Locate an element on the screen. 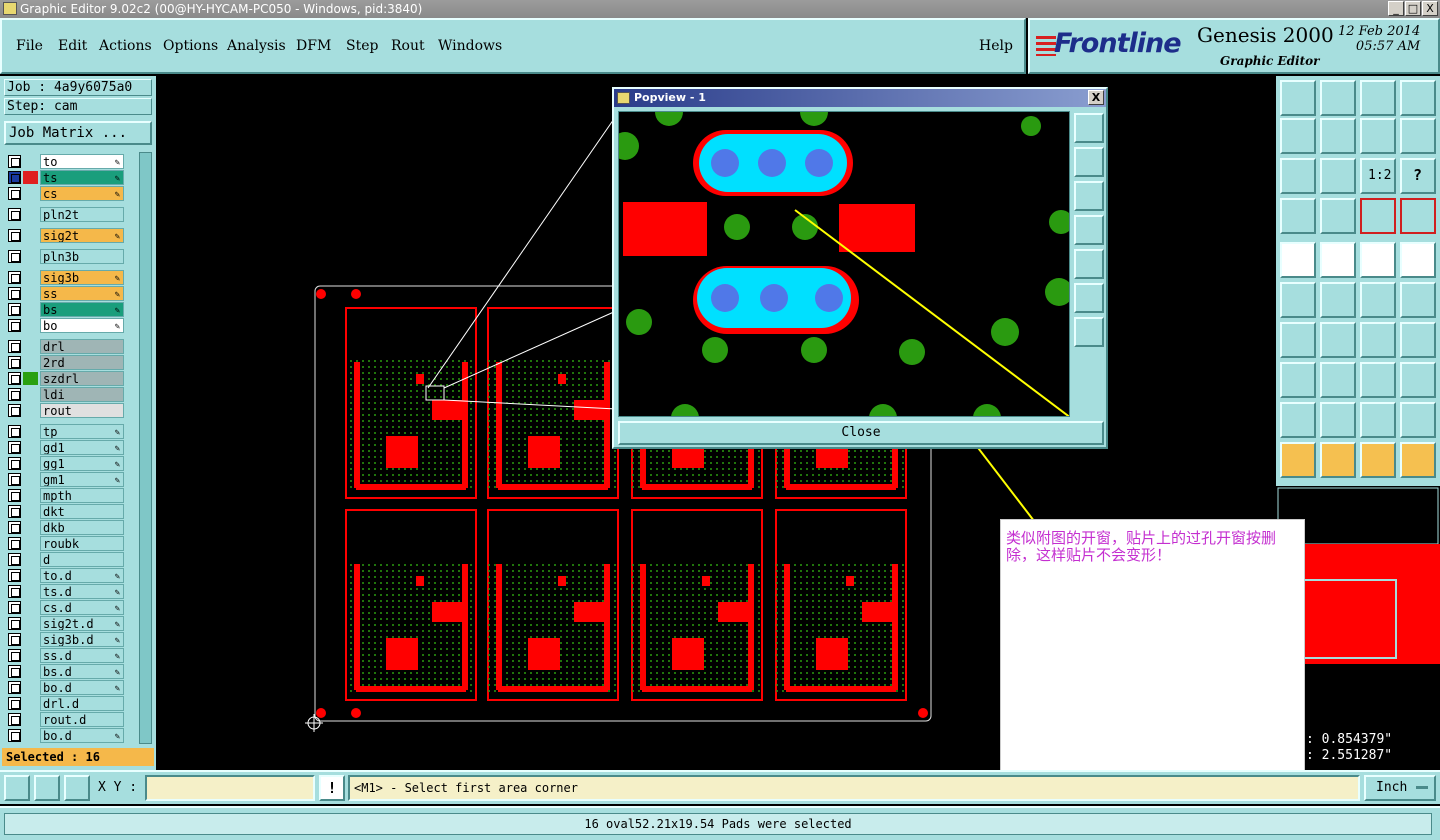  layer-name: sig2t ✎ is located at coordinates (82, 235).